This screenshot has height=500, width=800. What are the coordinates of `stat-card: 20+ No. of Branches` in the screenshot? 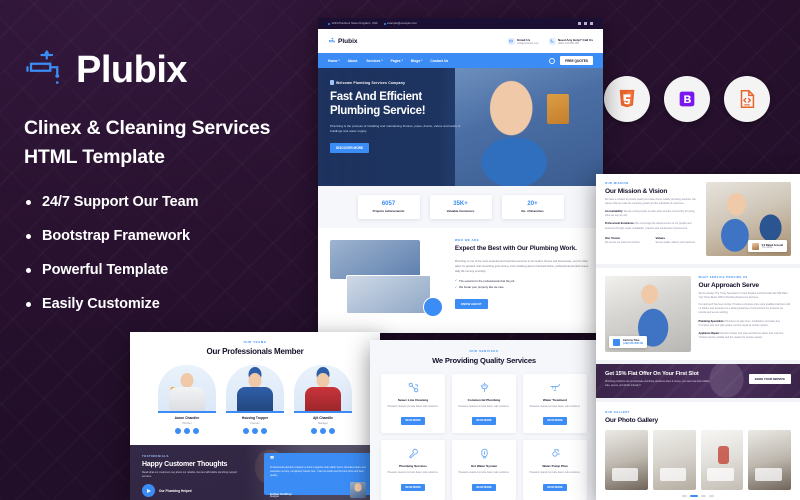 It's located at (532, 207).